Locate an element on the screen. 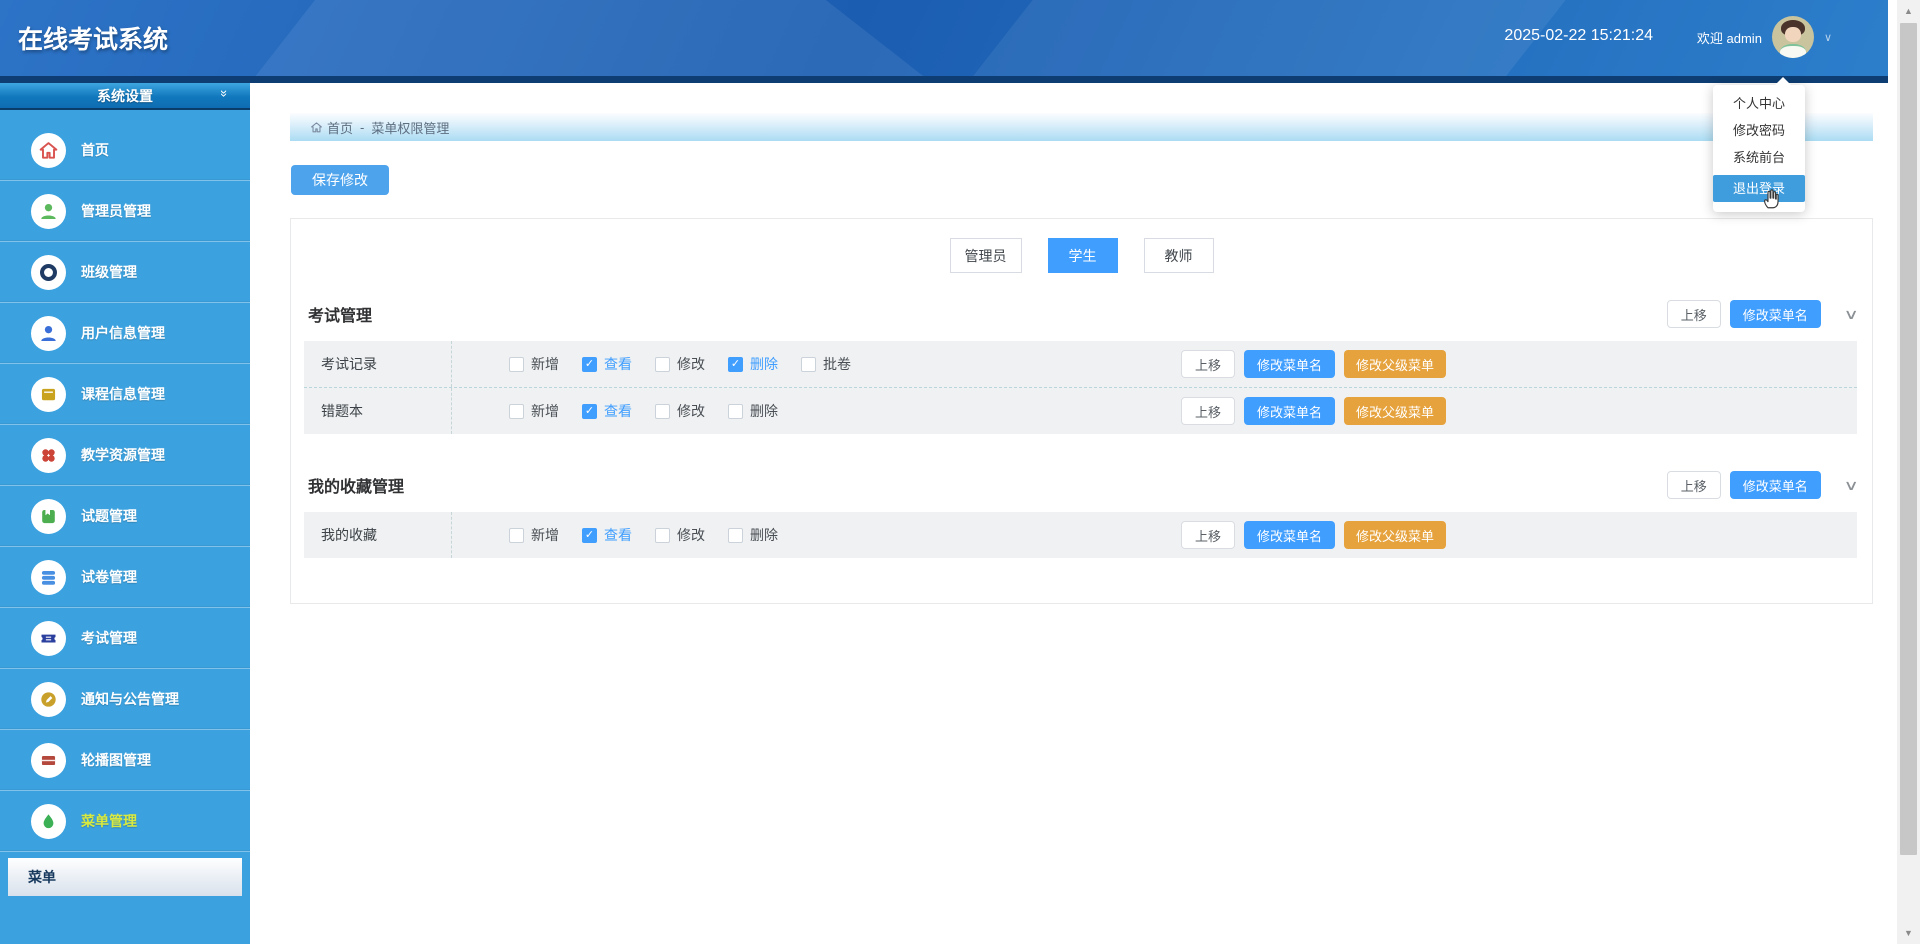 This screenshot has width=1920, height=944. class-ring-icon is located at coordinates (48, 272).